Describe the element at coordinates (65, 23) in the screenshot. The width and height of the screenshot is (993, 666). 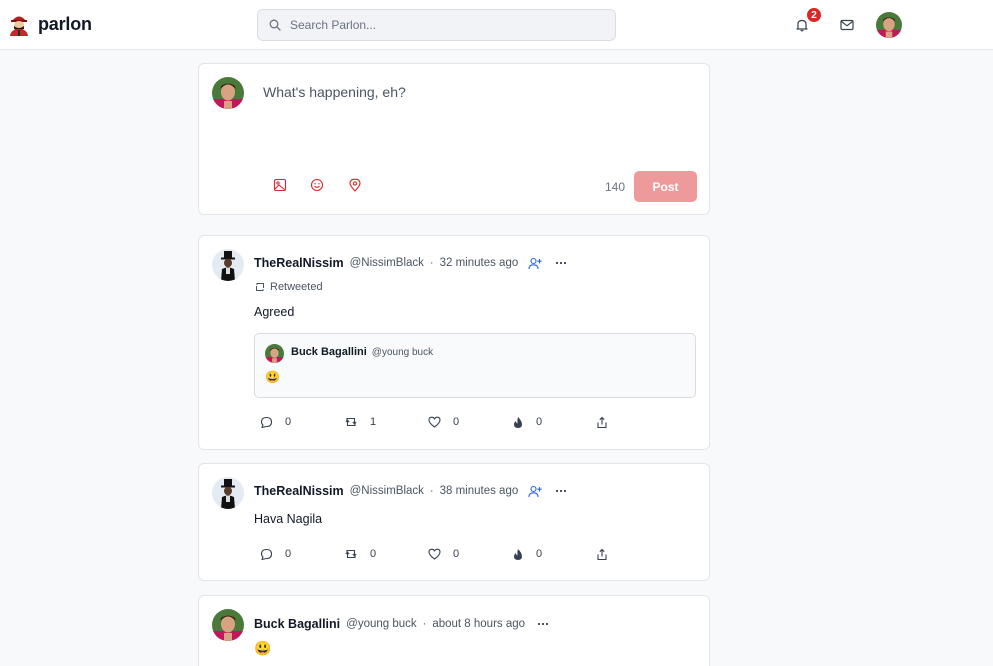
I see `brand-name: parlon` at that location.